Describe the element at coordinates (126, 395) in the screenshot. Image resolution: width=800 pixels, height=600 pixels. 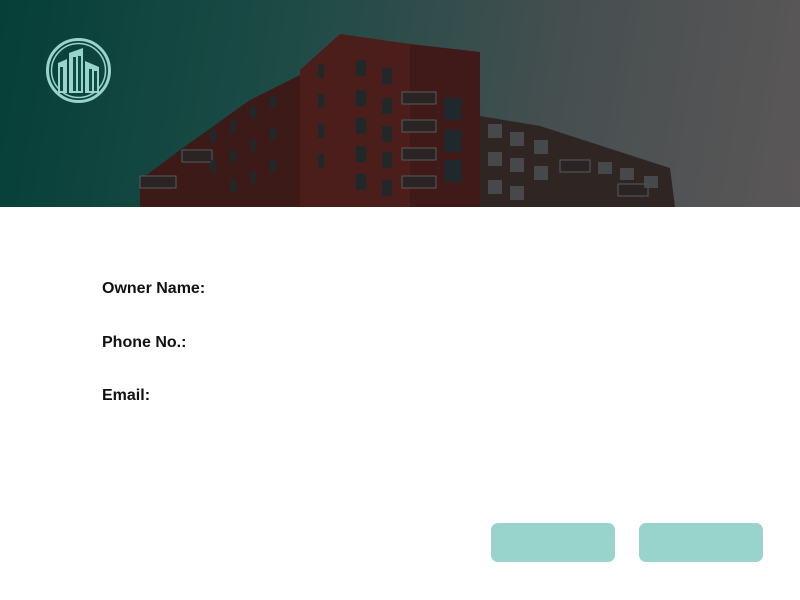
I see `email-label: Email:` at that location.